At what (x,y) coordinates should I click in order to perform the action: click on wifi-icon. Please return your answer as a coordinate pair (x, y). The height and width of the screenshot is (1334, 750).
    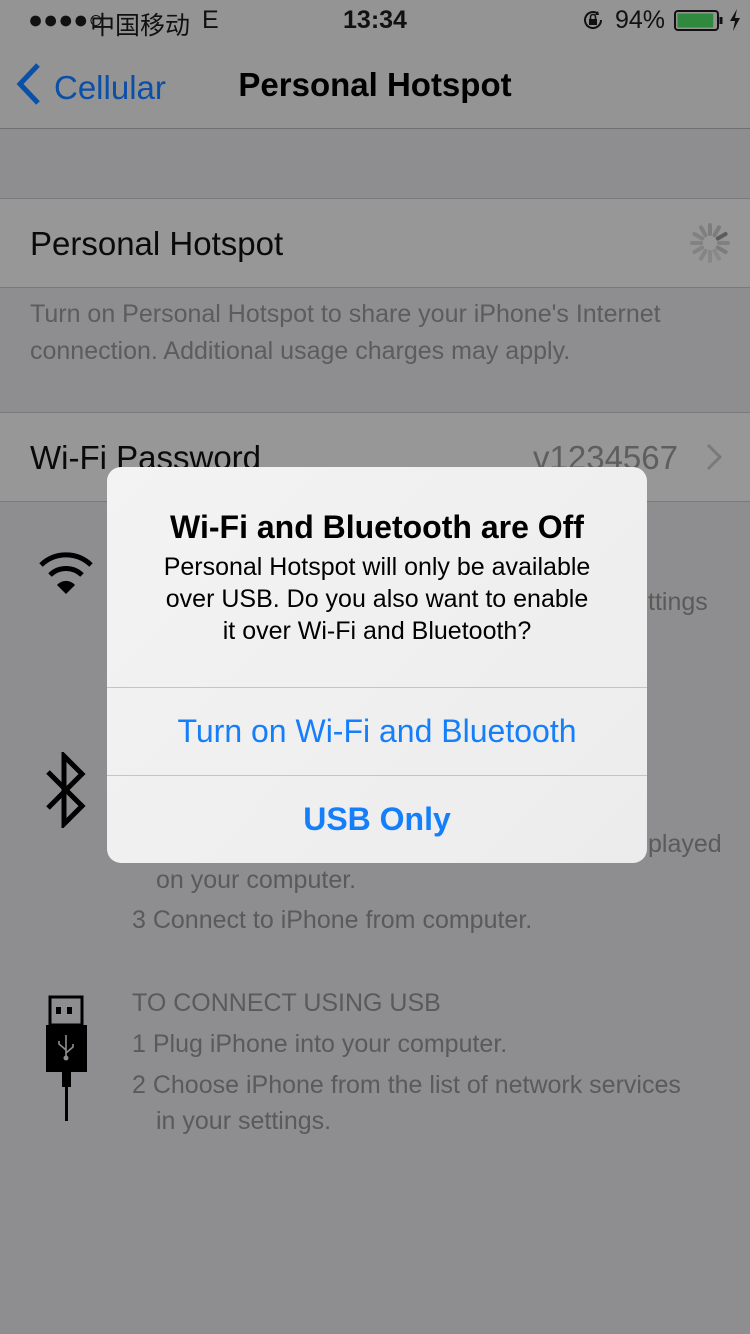
    Looking at the image, I should click on (66, 575).